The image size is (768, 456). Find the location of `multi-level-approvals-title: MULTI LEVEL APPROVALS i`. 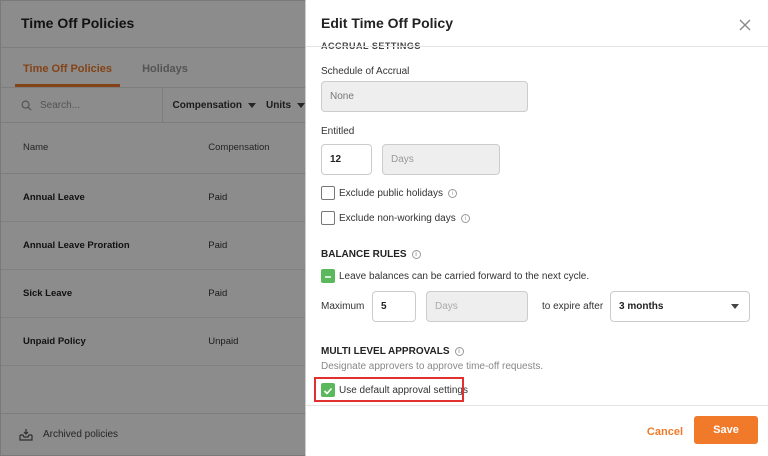

multi-level-approvals-title: MULTI LEVEL APPROVALS i is located at coordinates (392, 351).